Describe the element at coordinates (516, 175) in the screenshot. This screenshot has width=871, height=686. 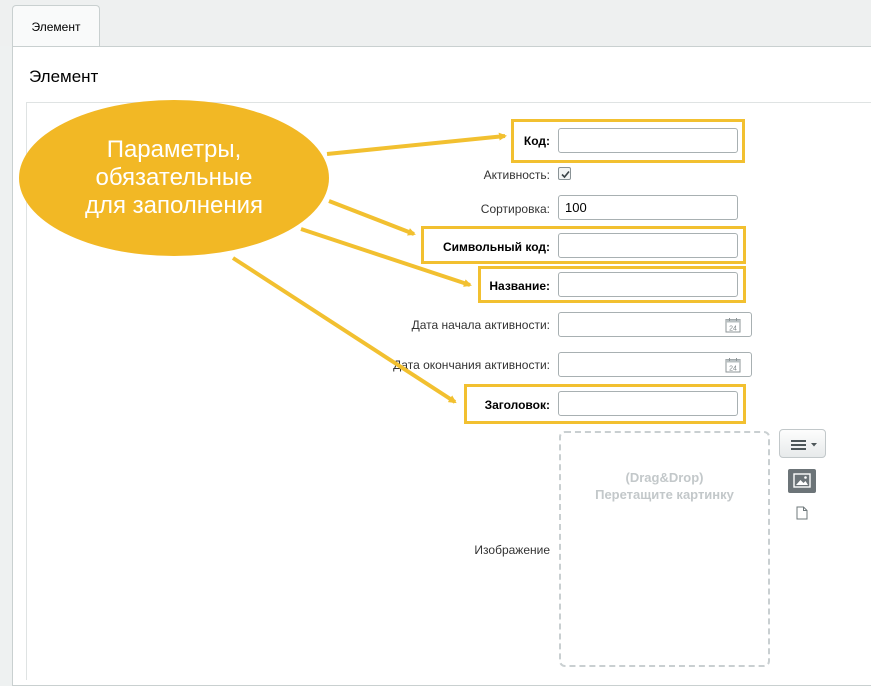
I see `active-label: Активность:` at that location.